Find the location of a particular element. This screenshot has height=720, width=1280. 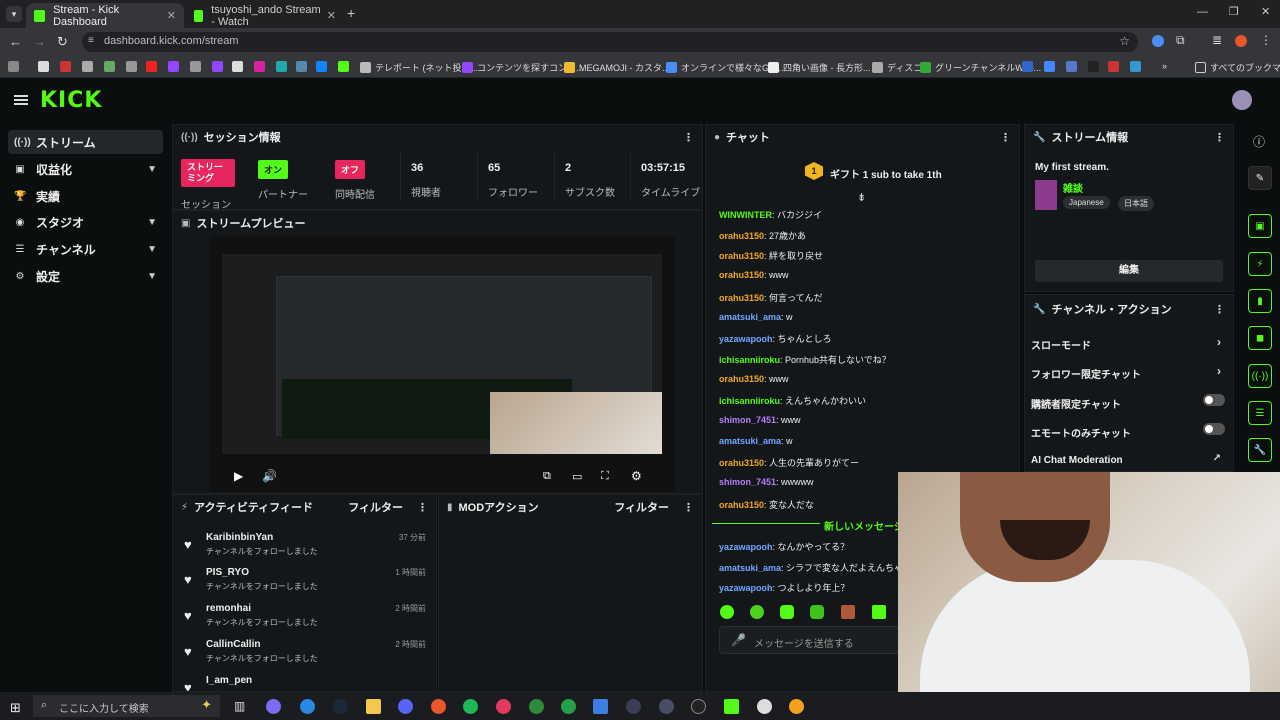

apps-icon is located at coordinates (15, 66).